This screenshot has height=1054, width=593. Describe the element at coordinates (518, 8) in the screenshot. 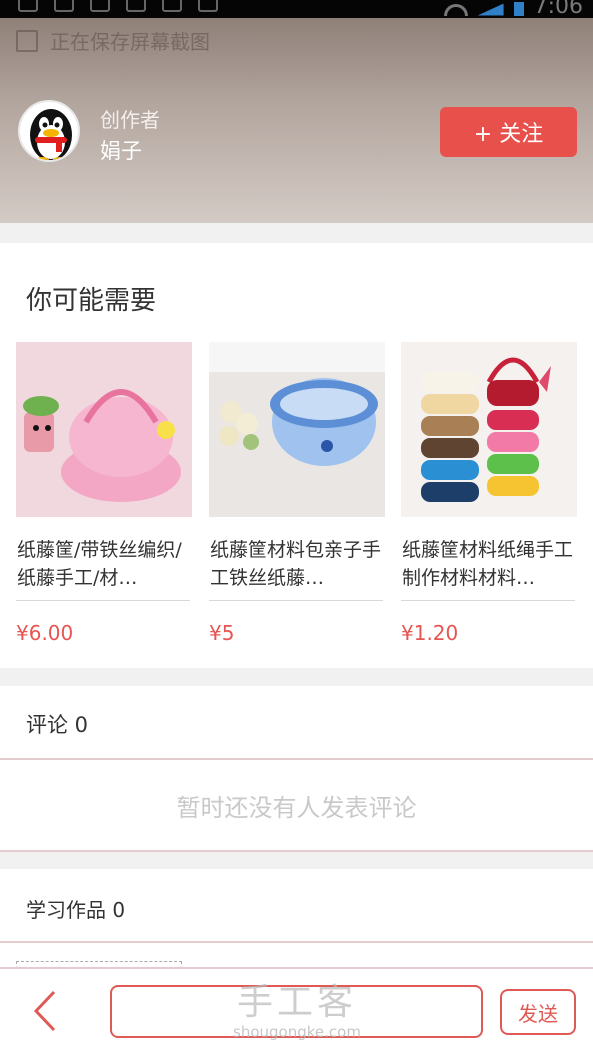

I see `battery-icon` at that location.